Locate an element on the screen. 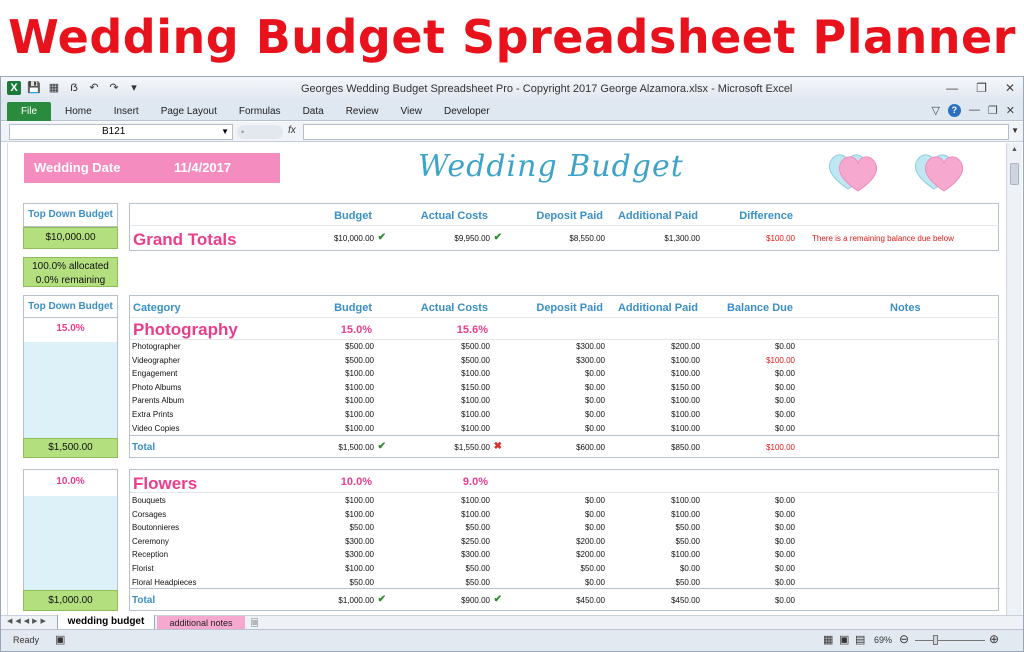  doc-close-icon: ✕ is located at coordinates (1010, 110).